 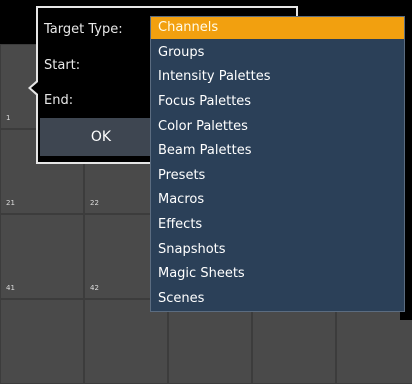 What do you see at coordinates (277, 151) in the screenshot?
I see `dropdown-item-beam-palettes: Beam Palettes` at bounding box center [277, 151].